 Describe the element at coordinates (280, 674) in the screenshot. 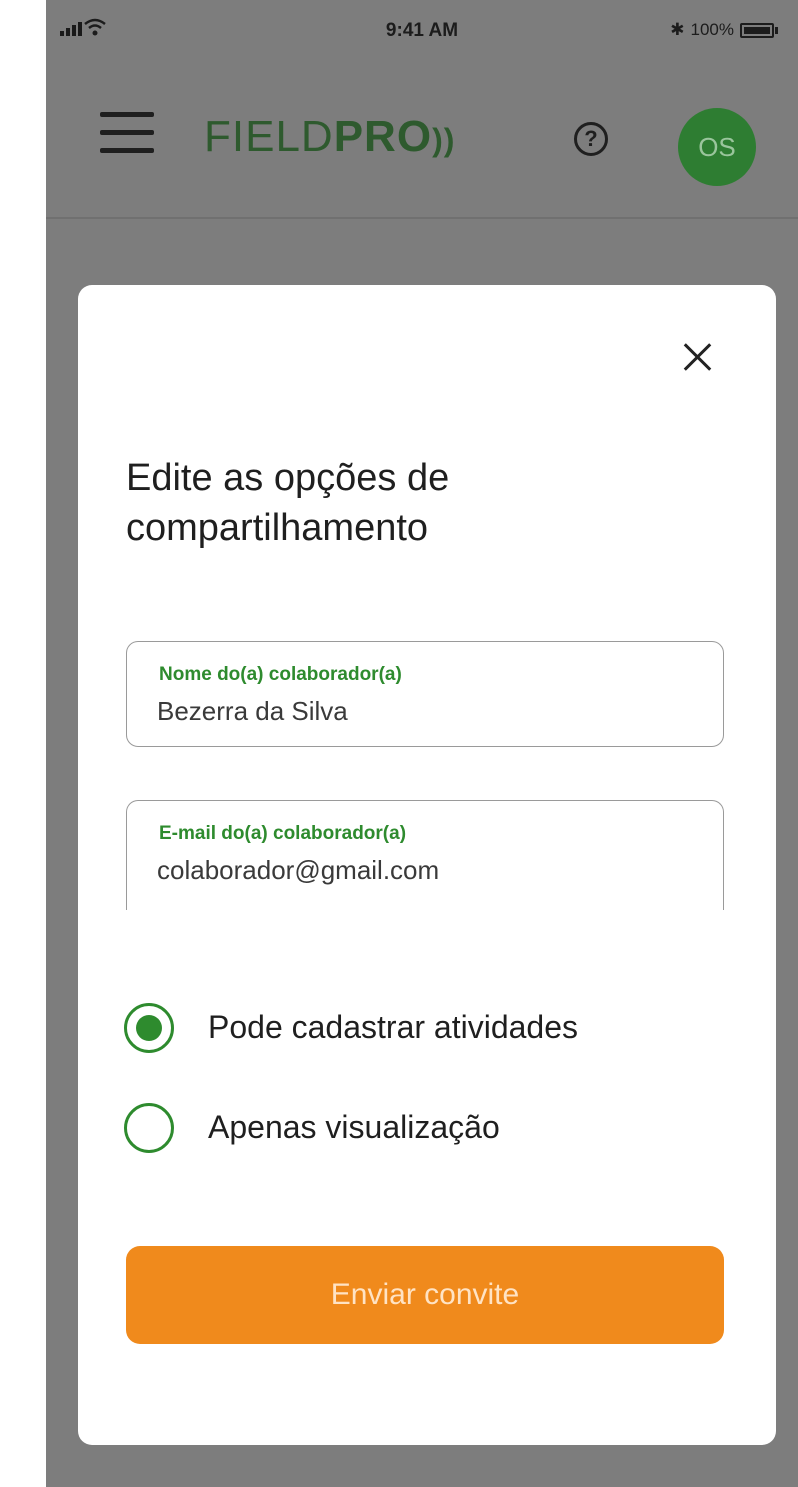

I see `collaborator-name-label: Nome do(a) colaborador(a)` at that location.